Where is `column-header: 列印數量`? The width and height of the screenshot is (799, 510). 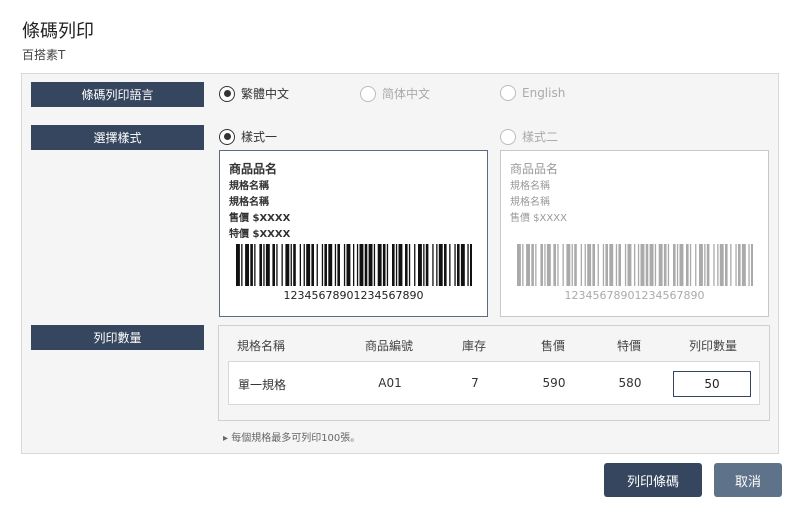 column-header: 列印數量 is located at coordinates (712, 346).